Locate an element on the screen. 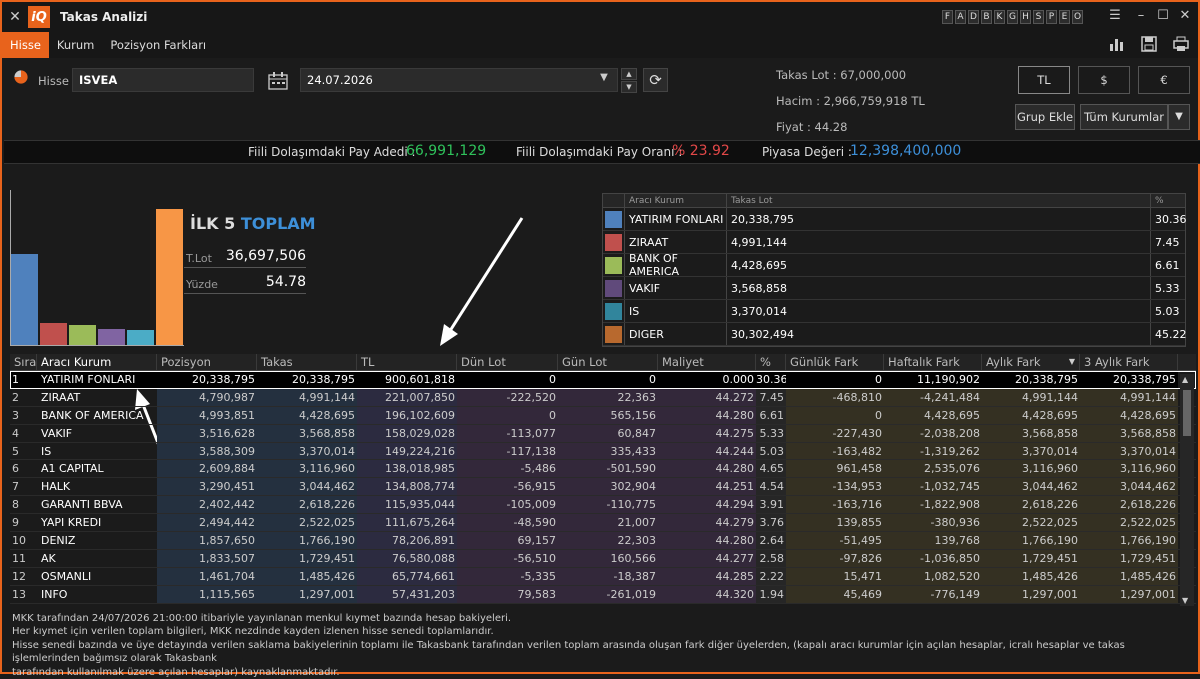 The height and width of the screenshot is (679, 1200). grid-header-cell: Takas is located at coordinates (307, 362).